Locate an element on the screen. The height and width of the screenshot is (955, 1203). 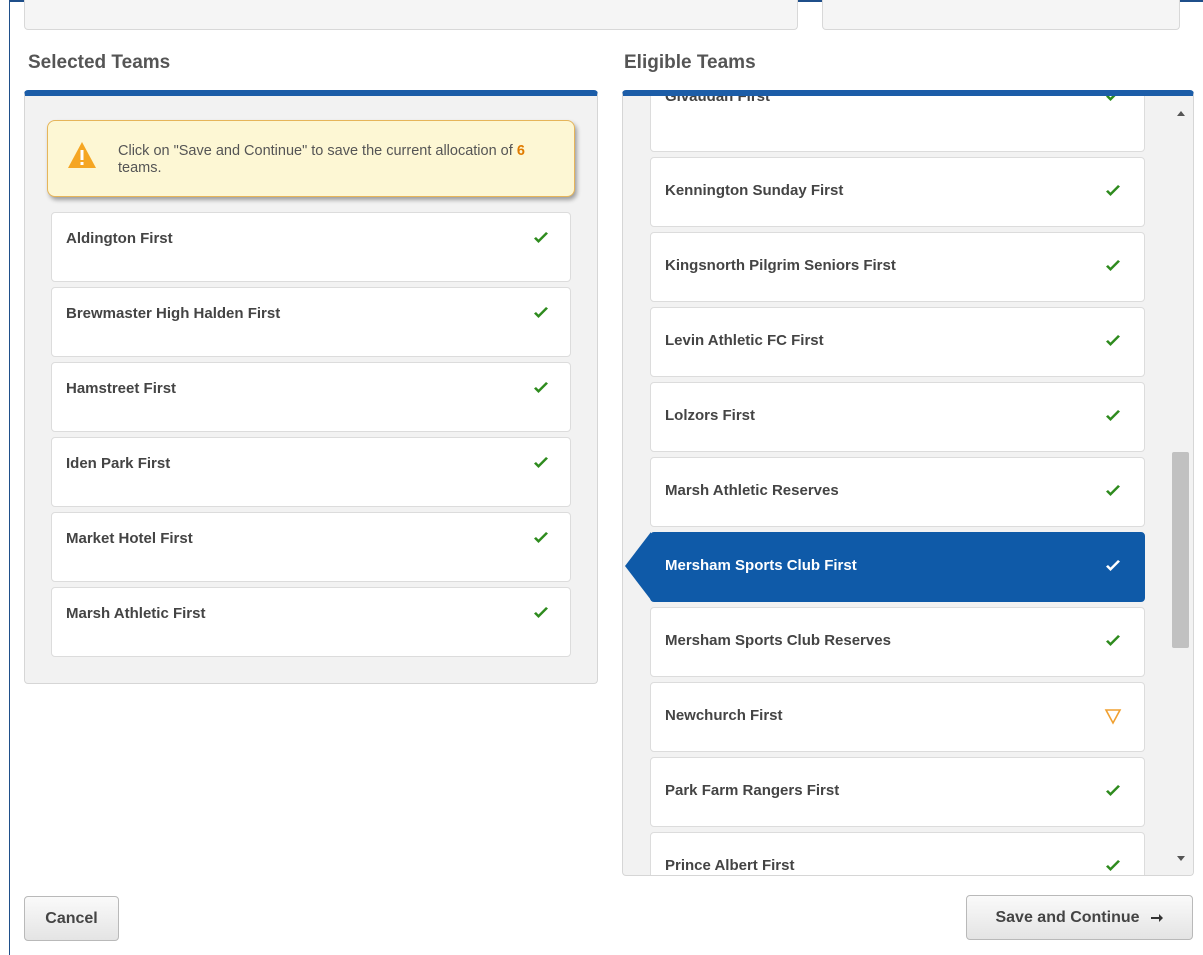
team-card: Kingsnorth Pilgrim Seniors First is located at coordinates (897, 267).